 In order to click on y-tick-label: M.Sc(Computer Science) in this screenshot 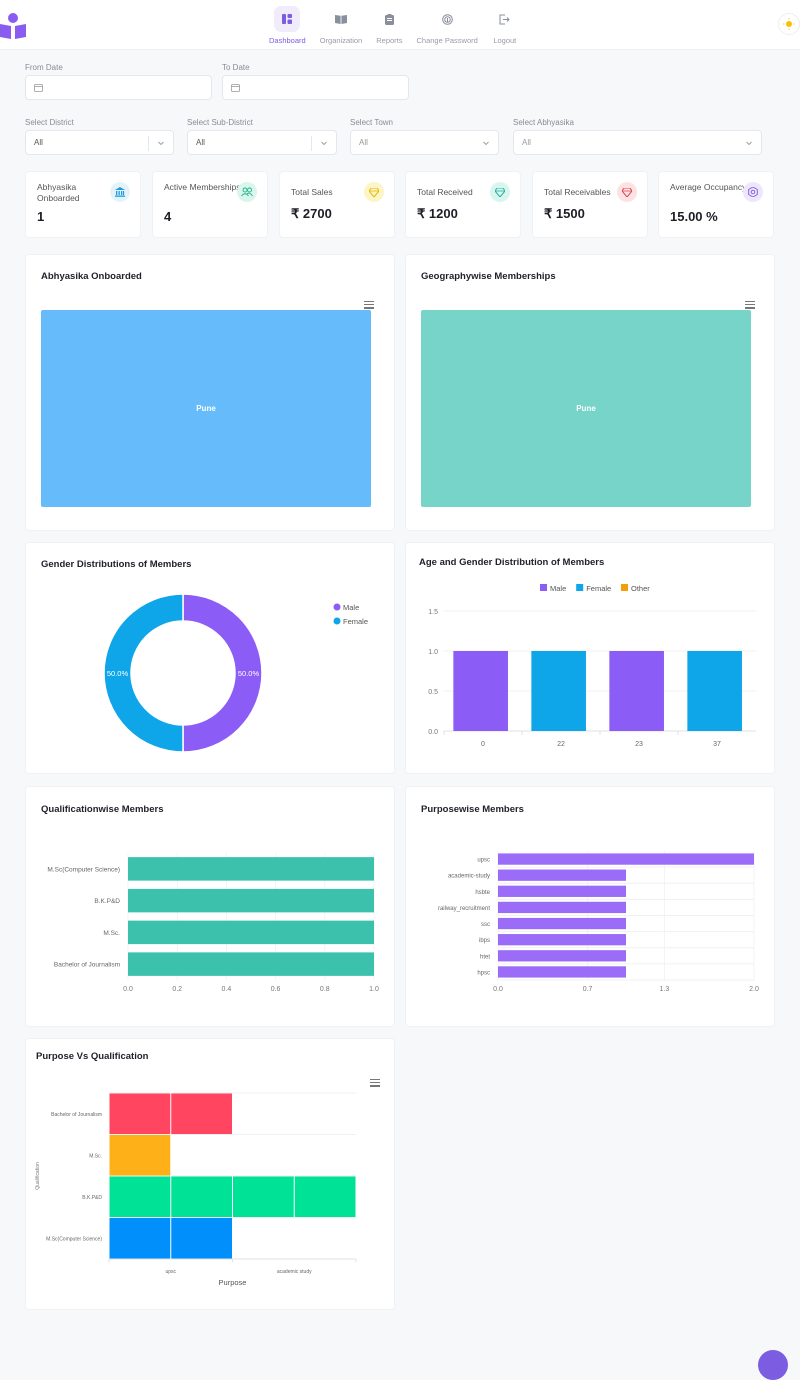, I will do `click(83, 869)`.